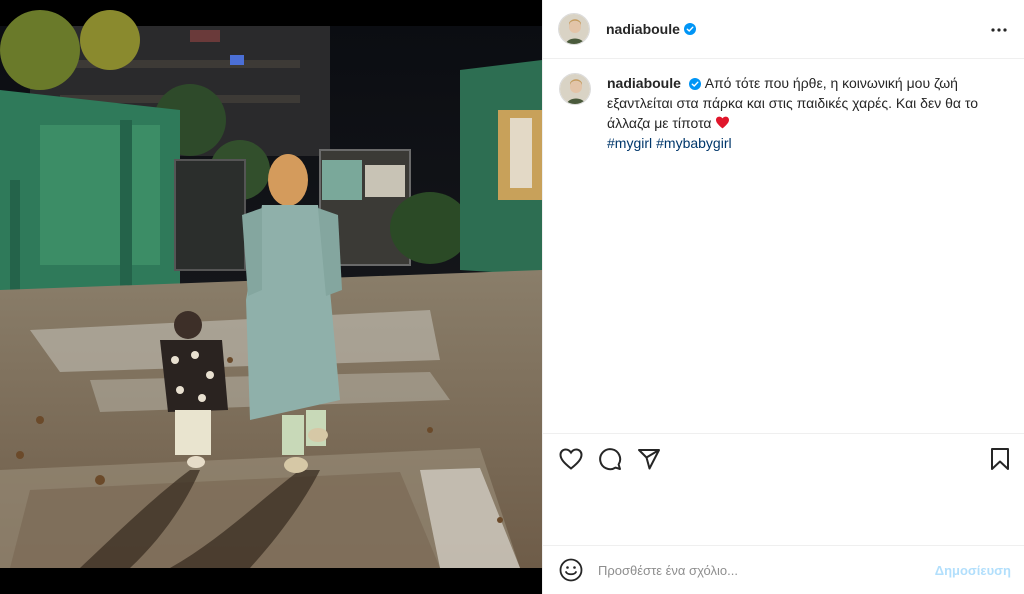 This screenshot has width=1024, height=594. I want to click on bookmark-icon, so click(1000, 459).